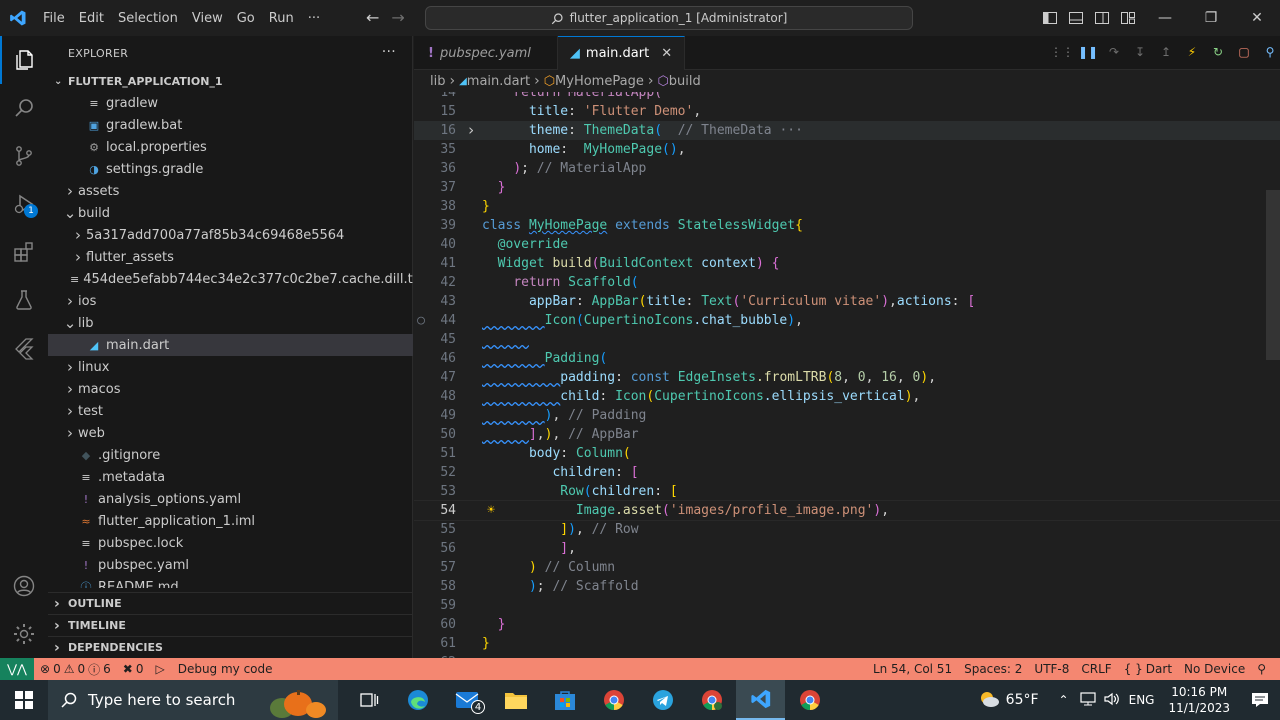 Image resolution: width=1280 pixels, height=720 pixels. What do you see at coordinates (1051, 669) in the screenshot?
I see `encoding: UTF-8` at bounding box center [1051, 669].